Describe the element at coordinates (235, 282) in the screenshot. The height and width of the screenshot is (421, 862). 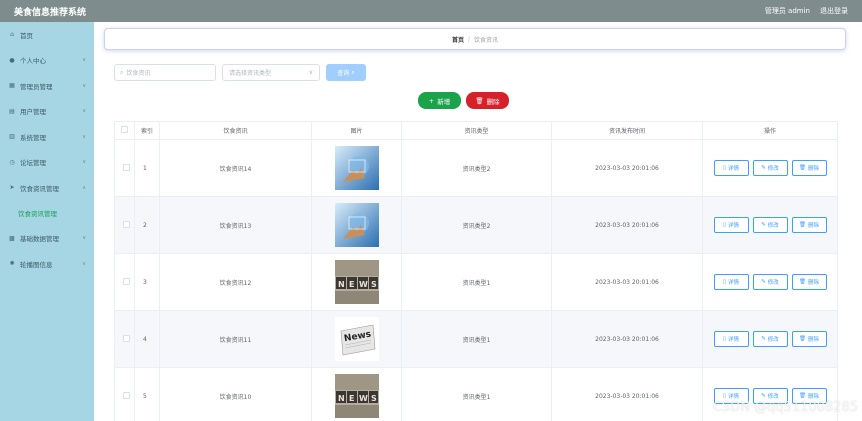
I see `row-name: 饮食资讯12` at that location.